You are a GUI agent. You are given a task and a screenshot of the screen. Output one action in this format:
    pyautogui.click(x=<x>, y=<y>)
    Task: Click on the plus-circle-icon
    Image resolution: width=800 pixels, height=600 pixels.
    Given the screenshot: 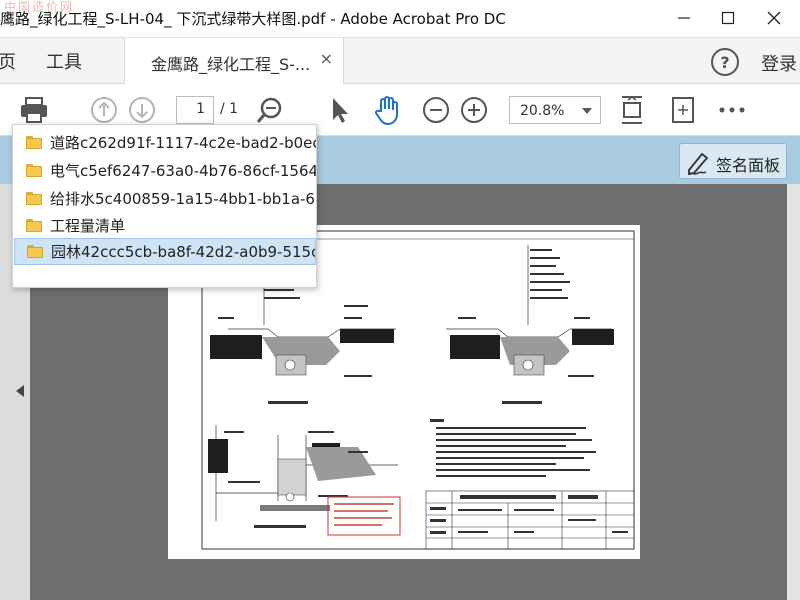 What is the action you would take?
    pyautogui.click(x=474, y=110)
    